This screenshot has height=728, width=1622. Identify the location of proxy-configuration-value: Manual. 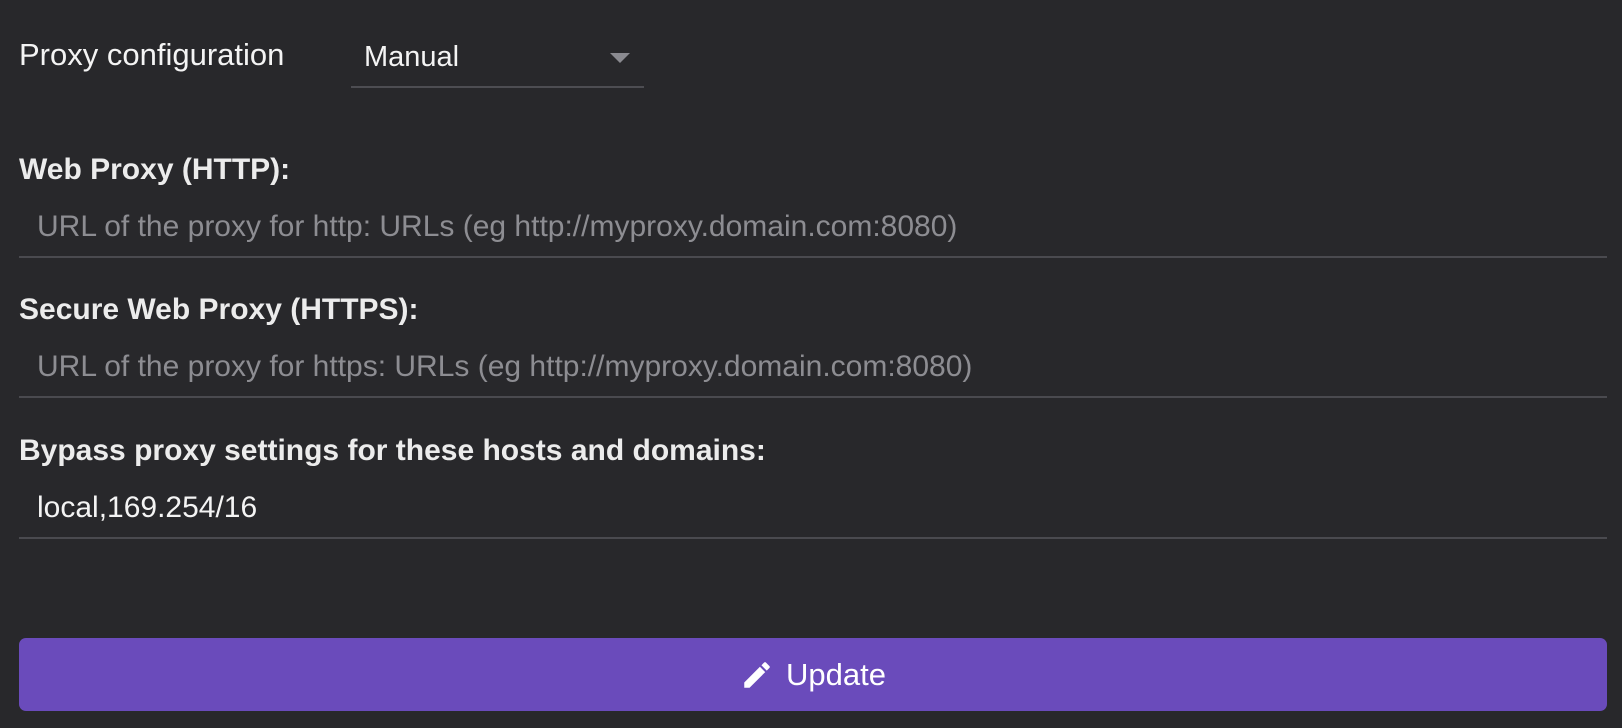
(412, 57).